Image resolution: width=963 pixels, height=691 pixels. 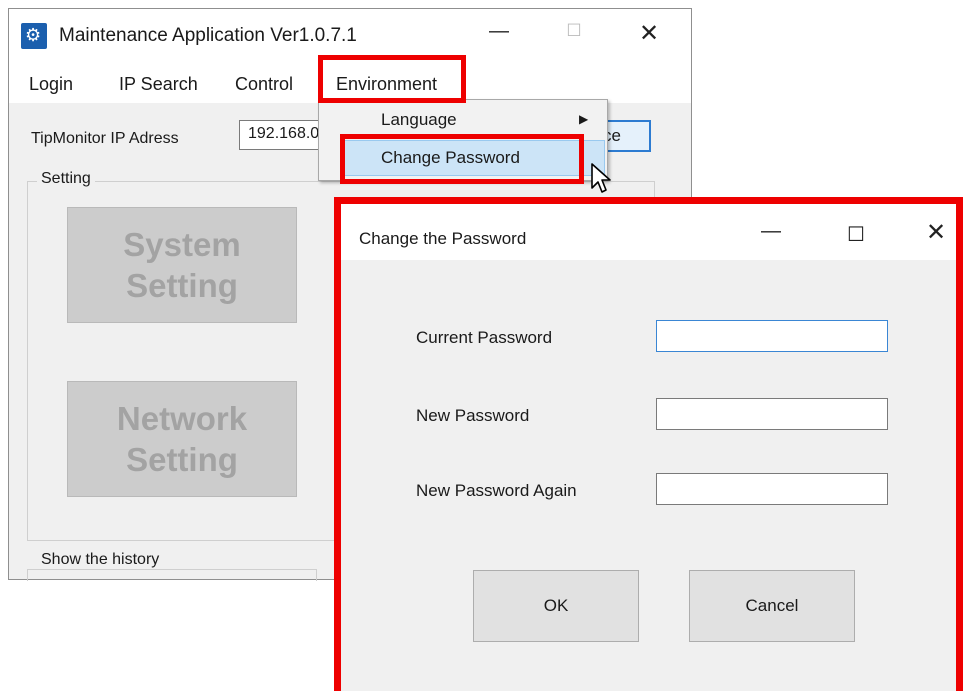 What do you see at coordinates (443, 238) in the screenshot?
I see `dialog-title: Change the Password` at bounding box center [443, 238].